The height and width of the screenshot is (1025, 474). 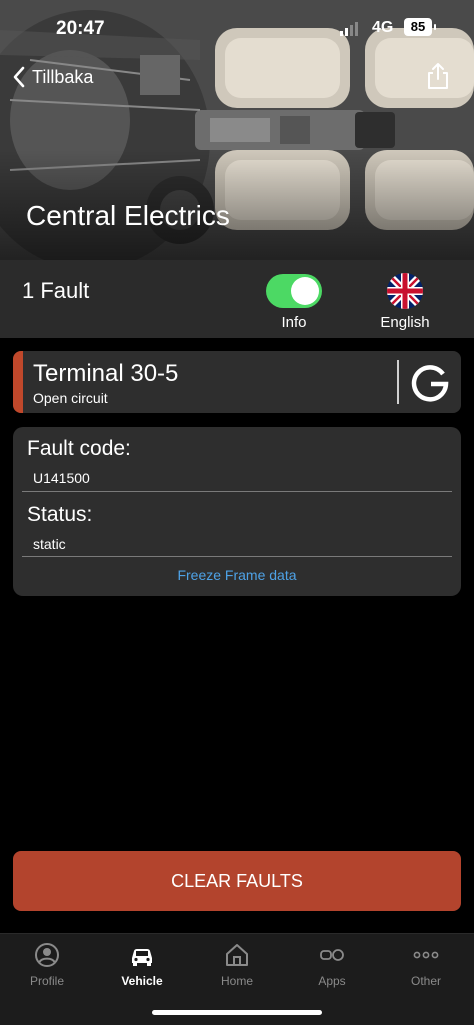 I want to click on info-toggle, so click(x=294, y=291).